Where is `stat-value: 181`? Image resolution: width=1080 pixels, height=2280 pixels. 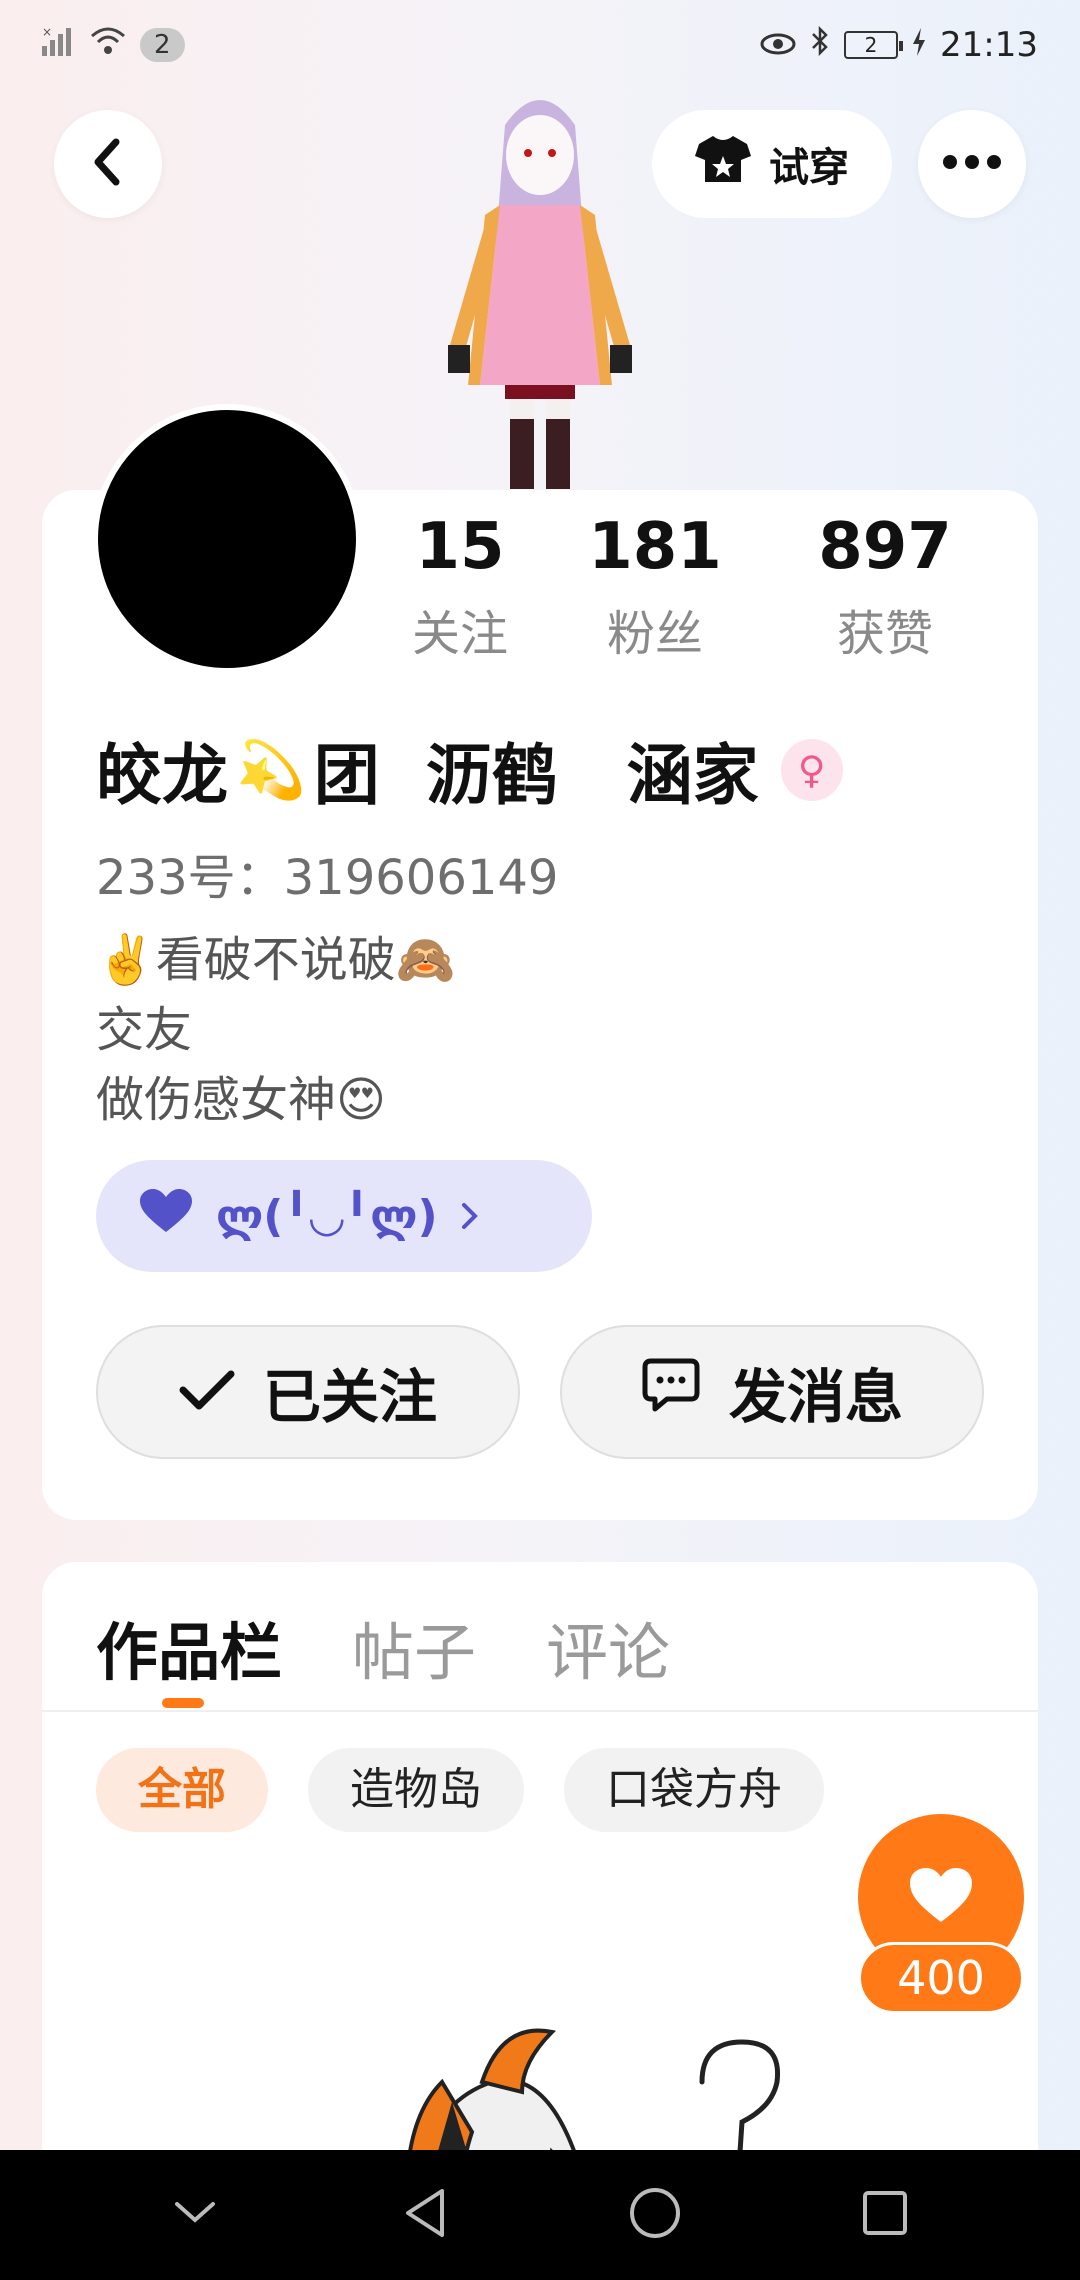 stat-value: 181 is located at coordinates (655, 547).